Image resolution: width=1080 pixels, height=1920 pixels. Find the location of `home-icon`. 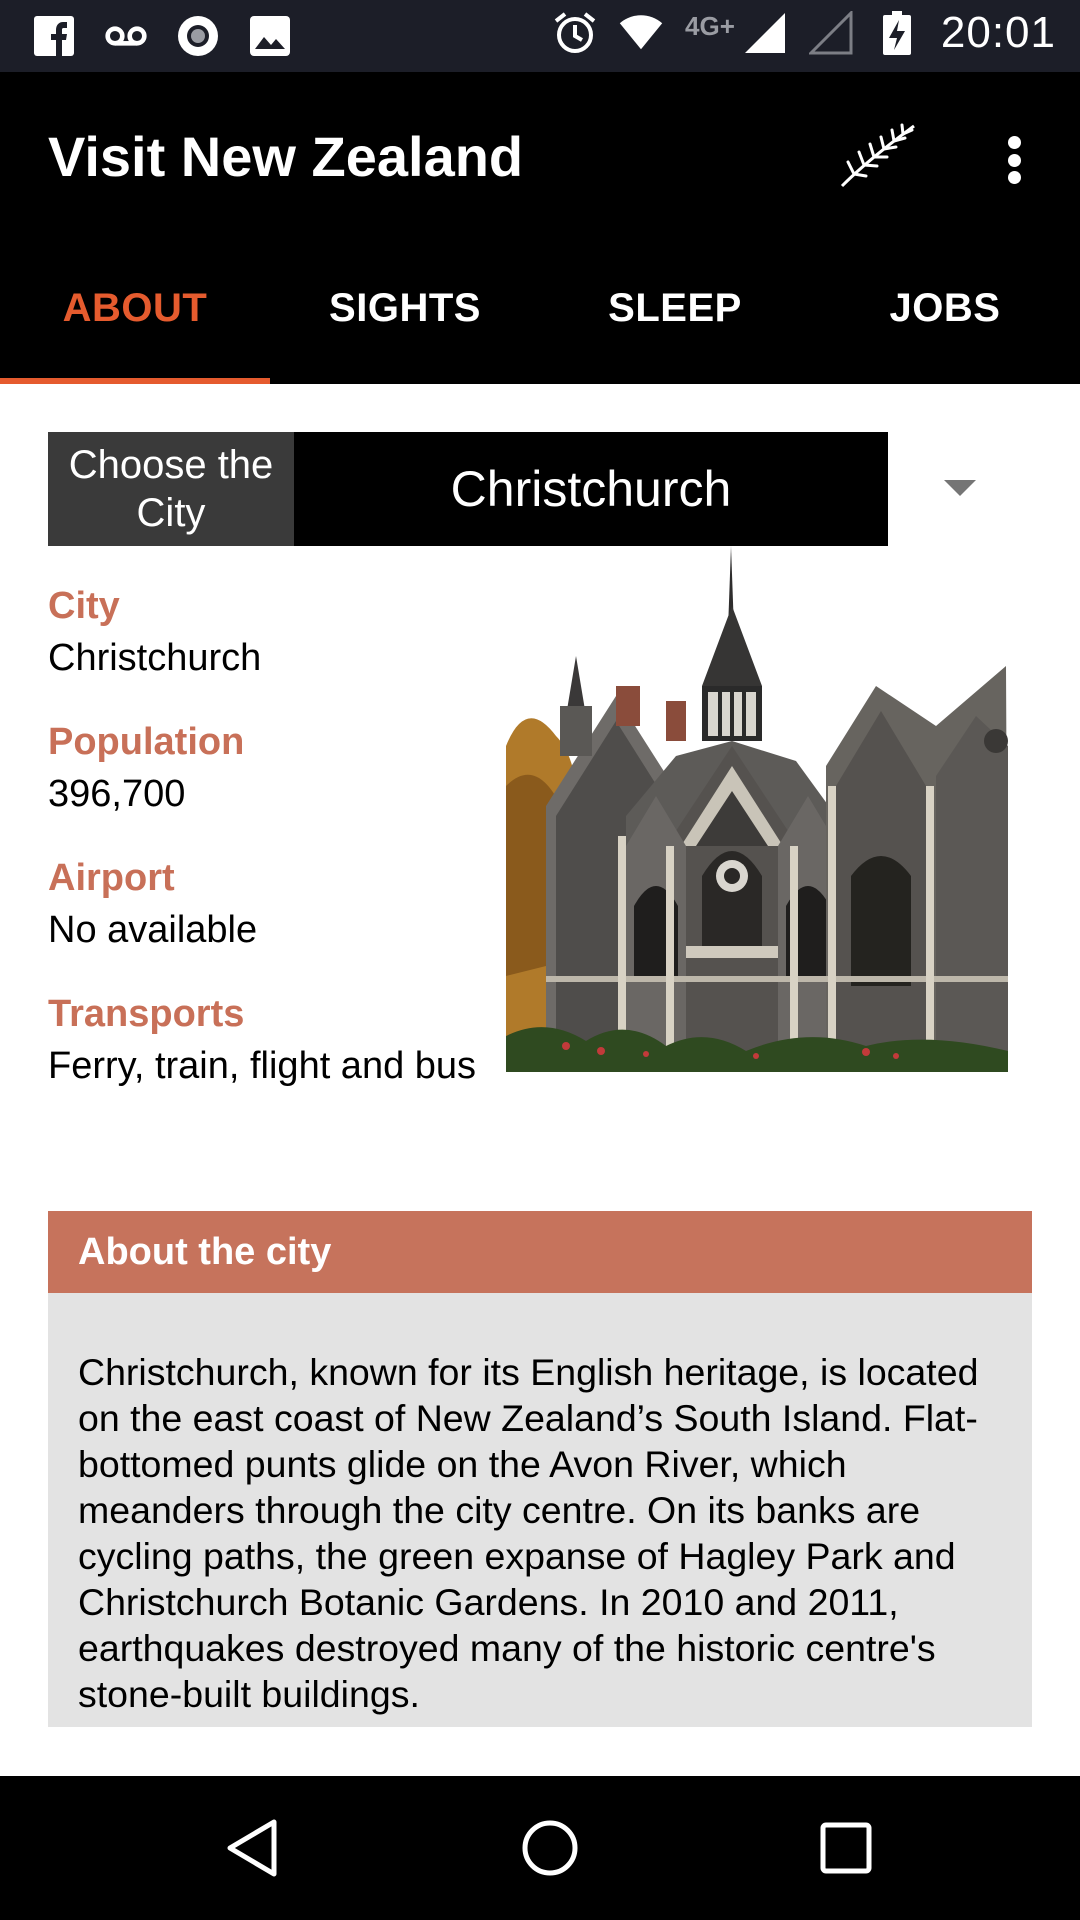

home-icon is located at coordinates (550, 1848).